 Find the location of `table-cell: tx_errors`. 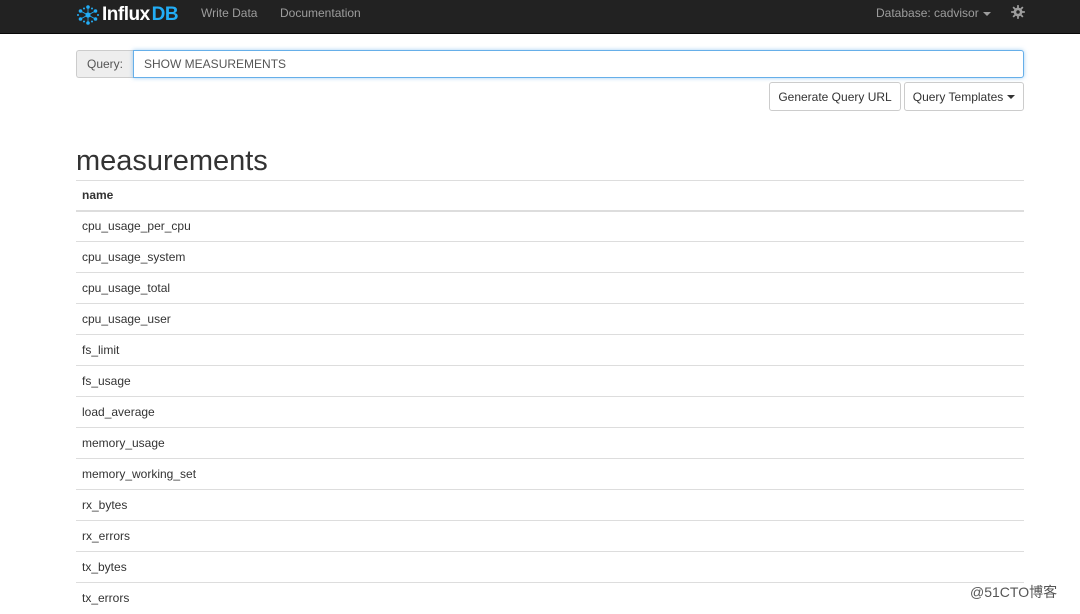

table-cell: tx_errors is located at coordinates (550, 598).